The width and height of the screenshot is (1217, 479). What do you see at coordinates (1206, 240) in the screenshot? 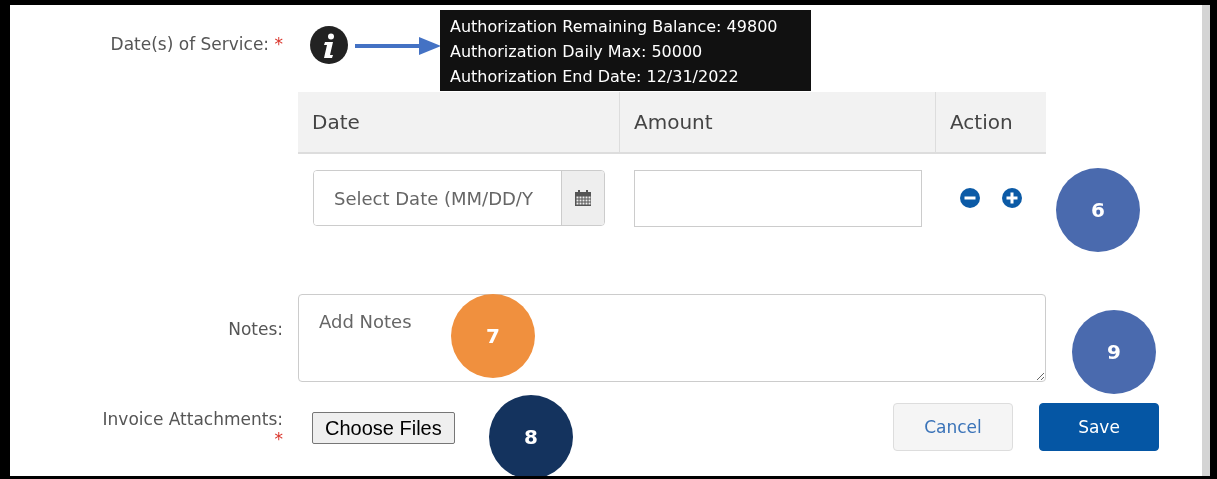
I see `scrollbar` at bounding box center [1206, 240].